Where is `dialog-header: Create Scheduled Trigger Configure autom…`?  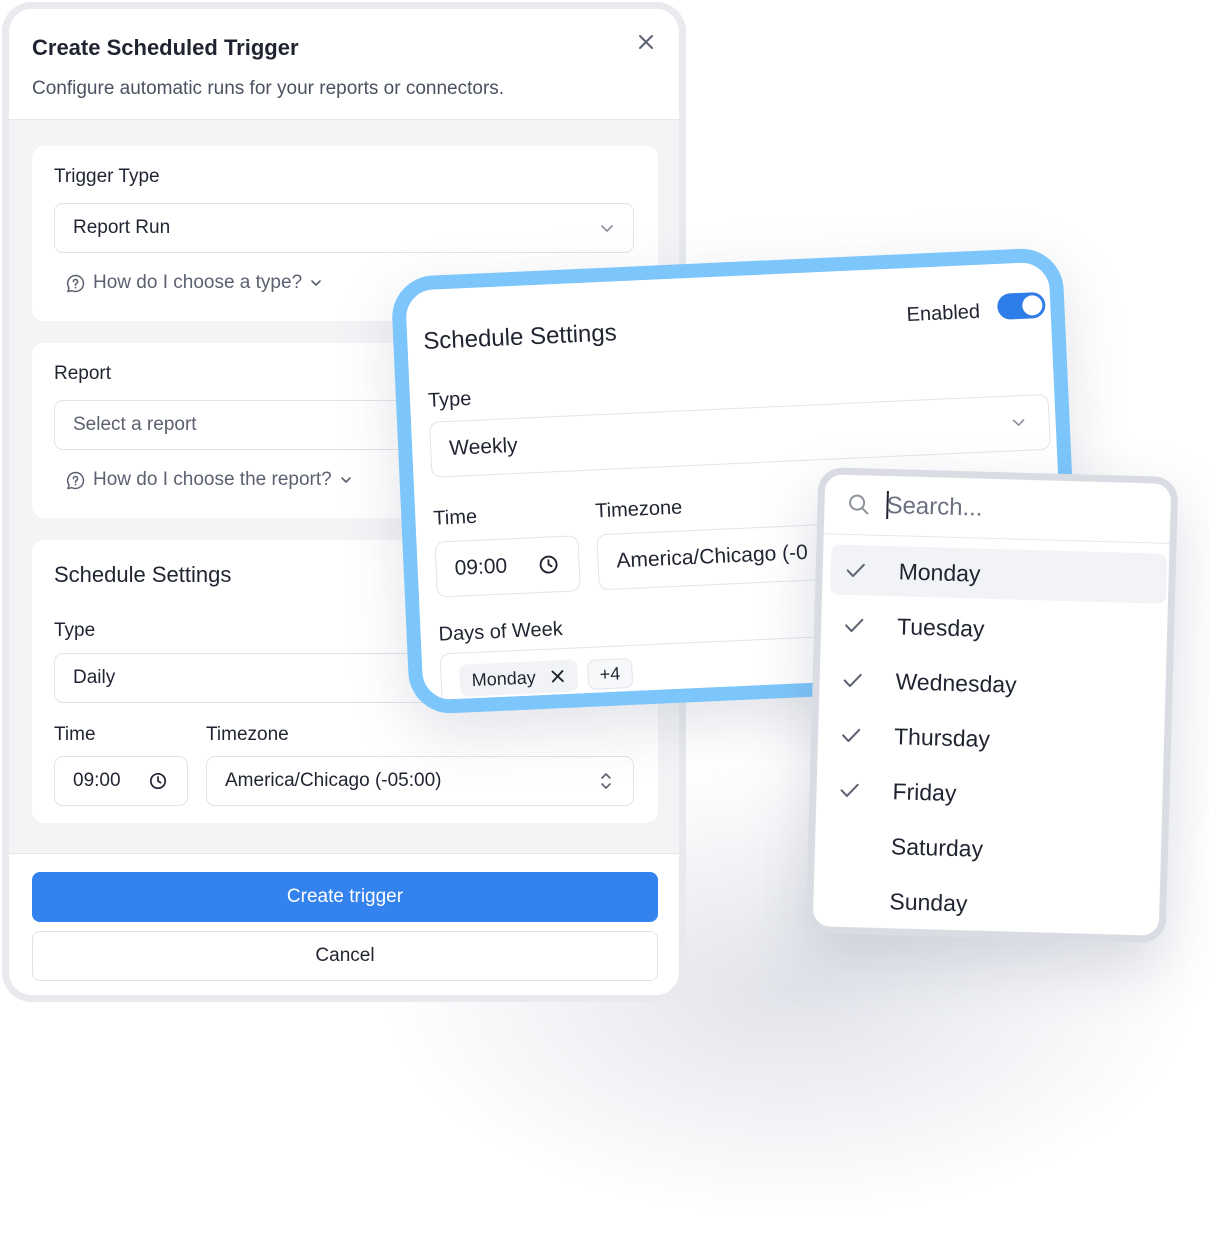
dialog-header: Create Scheduled Trigger Configure autom… is located at coordinates (344, 64).